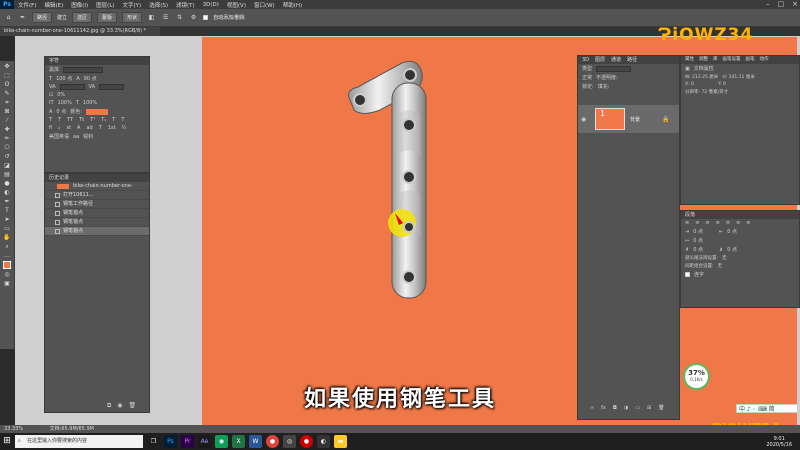 This screenshot has height=450, width=800. Describe the element at coordinates (7, 156) in the screenshot. I see `history-brush-icon: ↺` at that location.